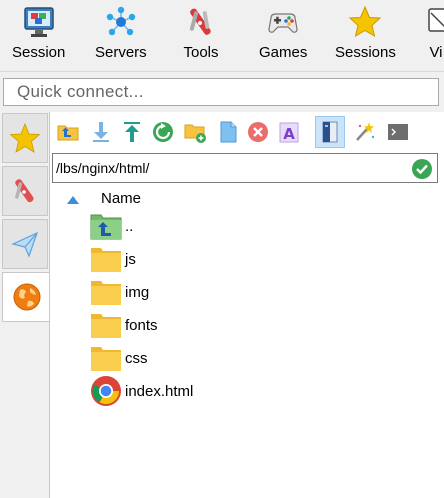 The height and width of the screenshot is (498, 444). I want to click on name-column-header: Name, so click(121, 198).